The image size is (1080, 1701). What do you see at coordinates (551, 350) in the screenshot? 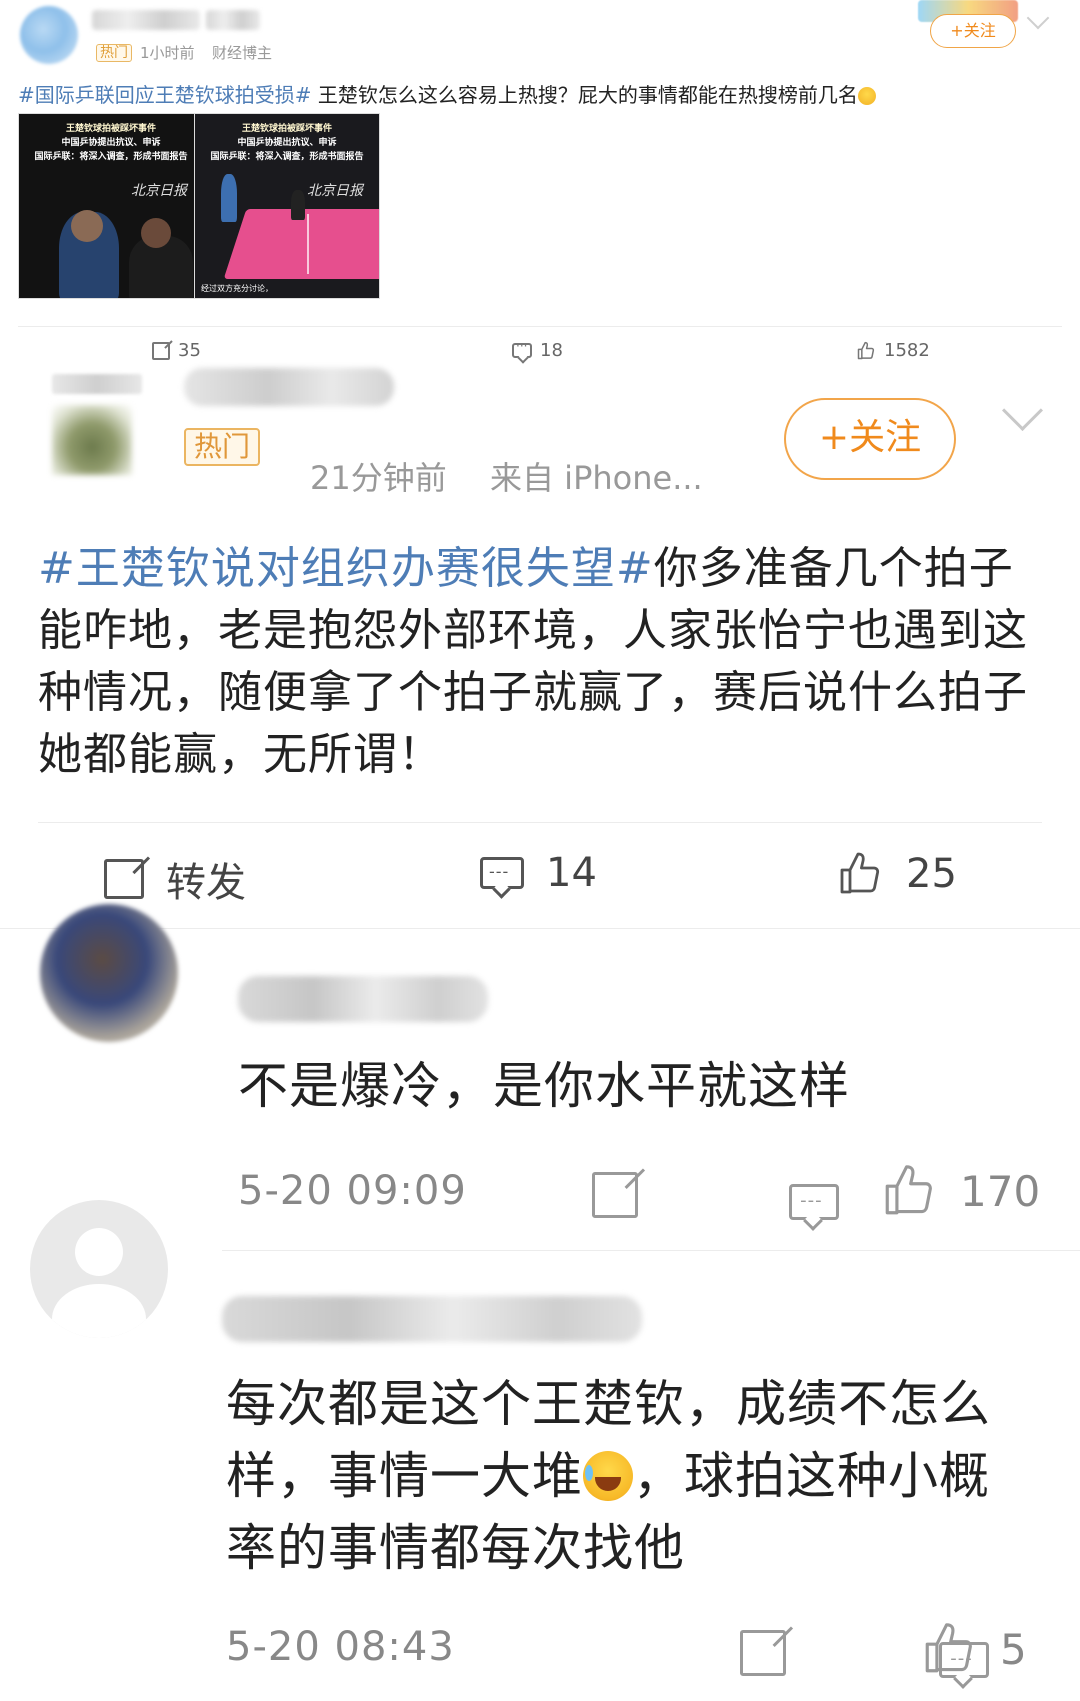
I see `comment-count: 18` at bounding box center [551, 350].